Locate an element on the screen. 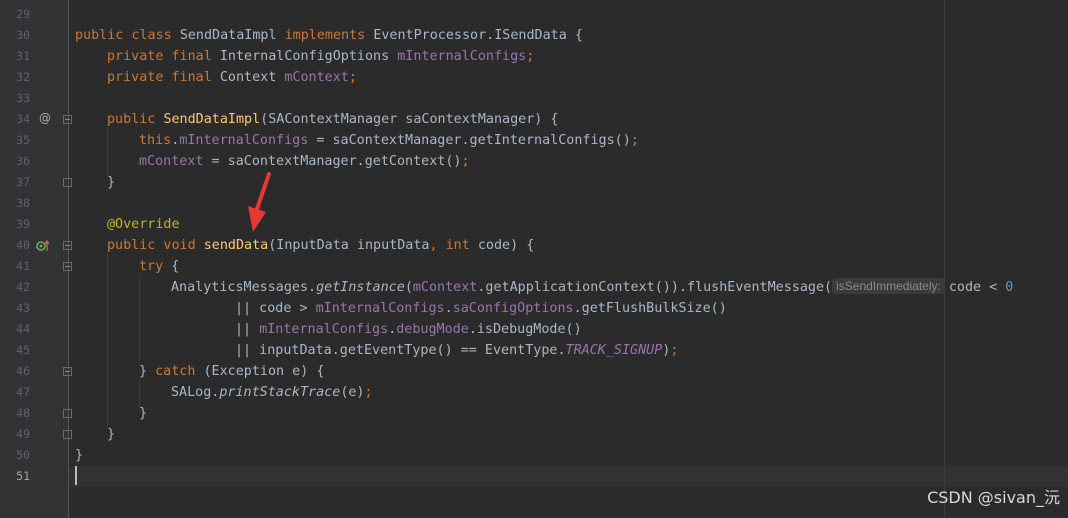  override-at-icon: @ is located at coordinates (45, 118).